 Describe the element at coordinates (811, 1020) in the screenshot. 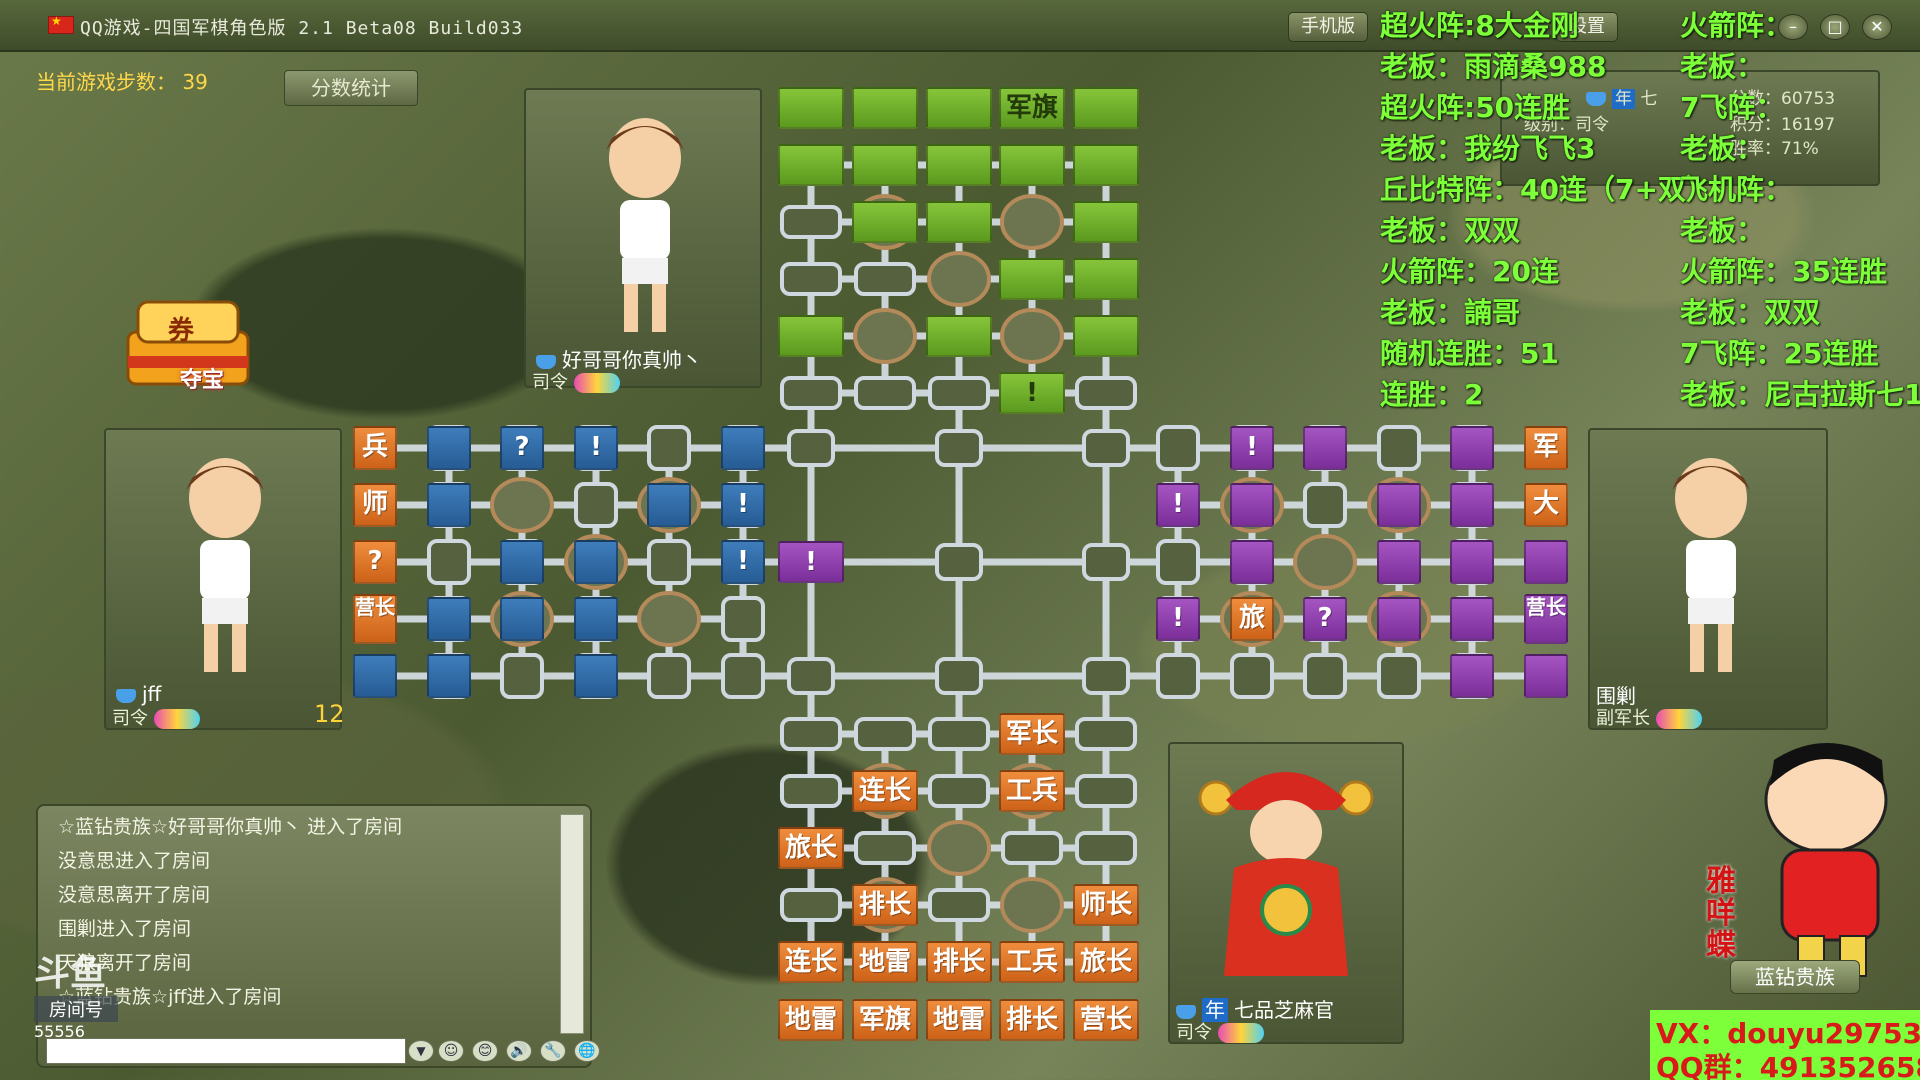

I see `game-piece: 地雷` at that location.